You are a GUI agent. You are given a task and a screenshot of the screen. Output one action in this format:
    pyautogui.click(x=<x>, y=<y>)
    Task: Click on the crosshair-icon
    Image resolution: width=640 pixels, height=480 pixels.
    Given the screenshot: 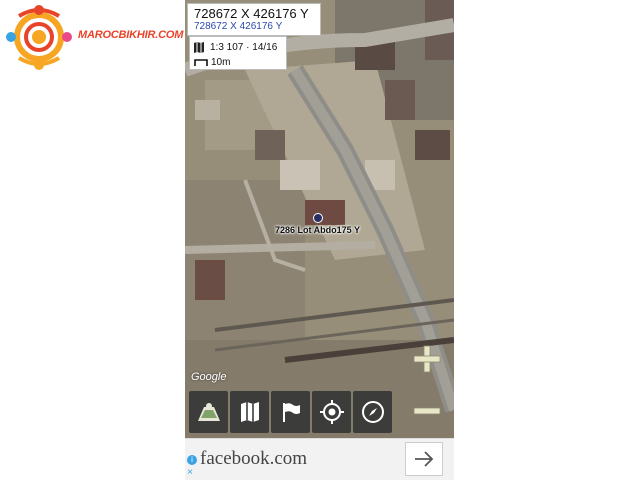 What is the action you would take?
    pyautogui.click(x=331, y=412)
    